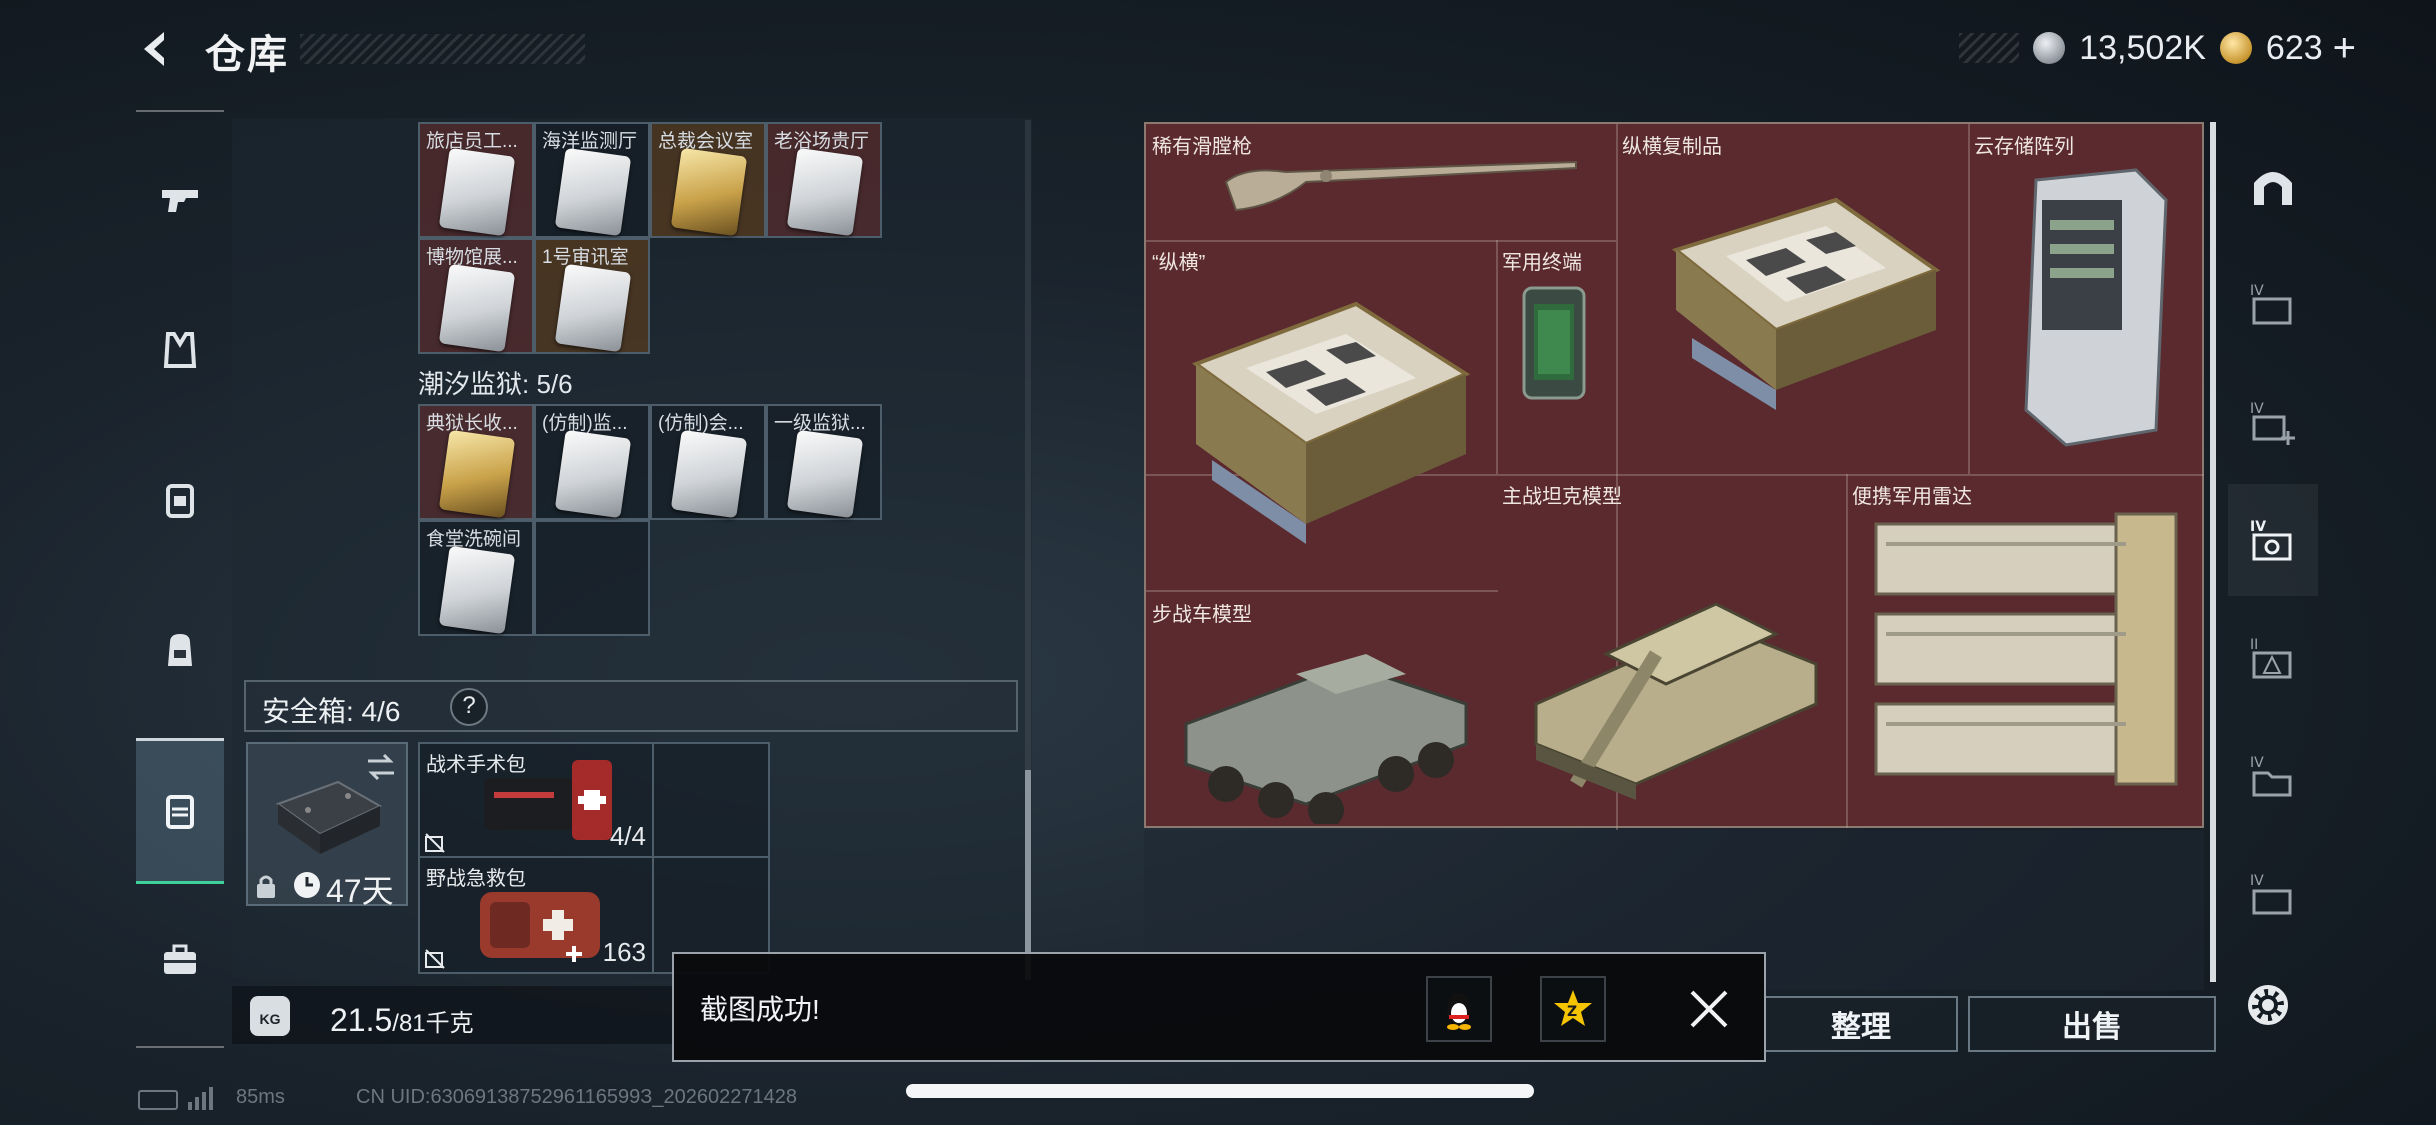  What do you see at coordinates (2273, 776) in the screenshot?
I see `stash-tab-5: IV` at bounding box center [2273, 776].